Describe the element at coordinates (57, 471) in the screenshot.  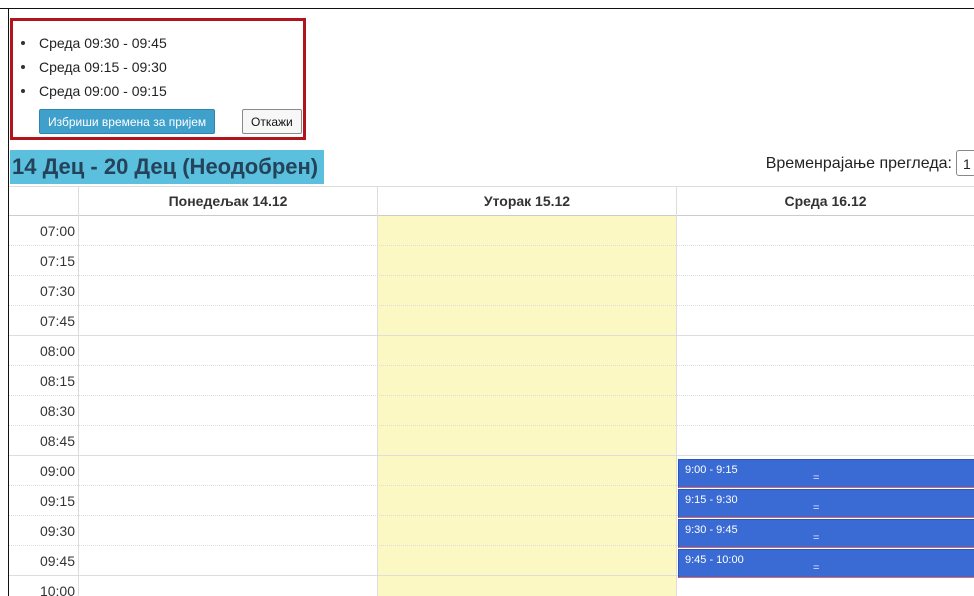
I see `time-label: 09:00` at that location.